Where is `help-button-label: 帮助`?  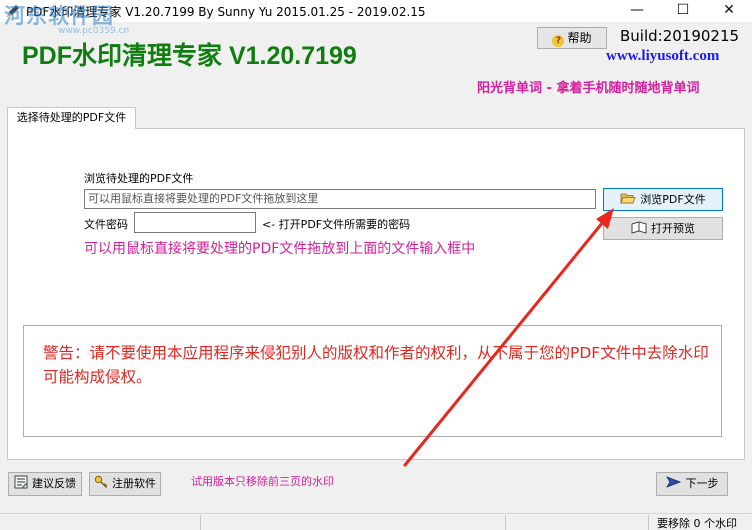 help-button-label: 帮助 is located at coordinates (579, 38).